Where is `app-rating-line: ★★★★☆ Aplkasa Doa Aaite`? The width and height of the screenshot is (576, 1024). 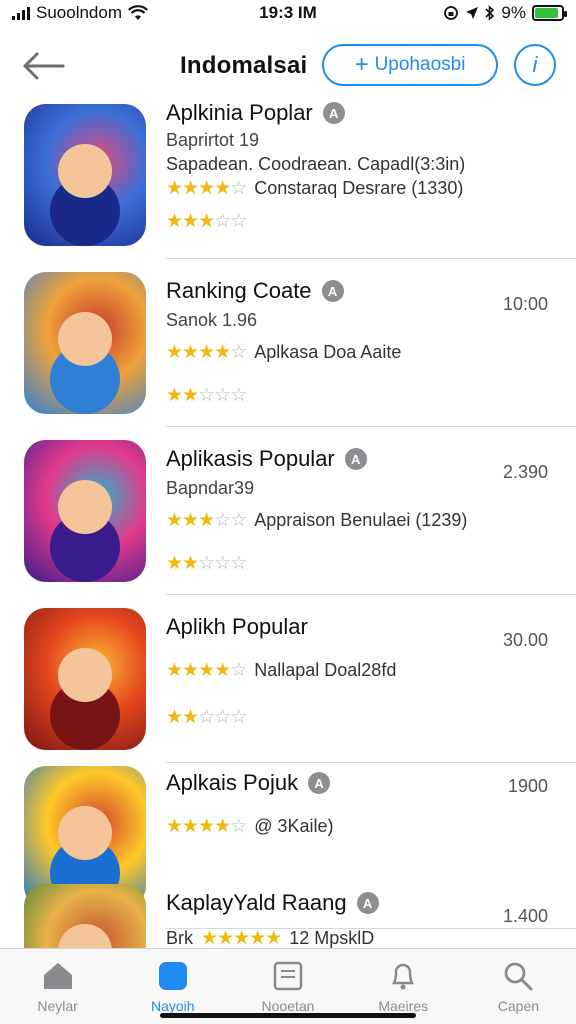
app-rating-line: ★★★★☆ Aplkasa Doa Aaite is located at coordinates (283, 352).